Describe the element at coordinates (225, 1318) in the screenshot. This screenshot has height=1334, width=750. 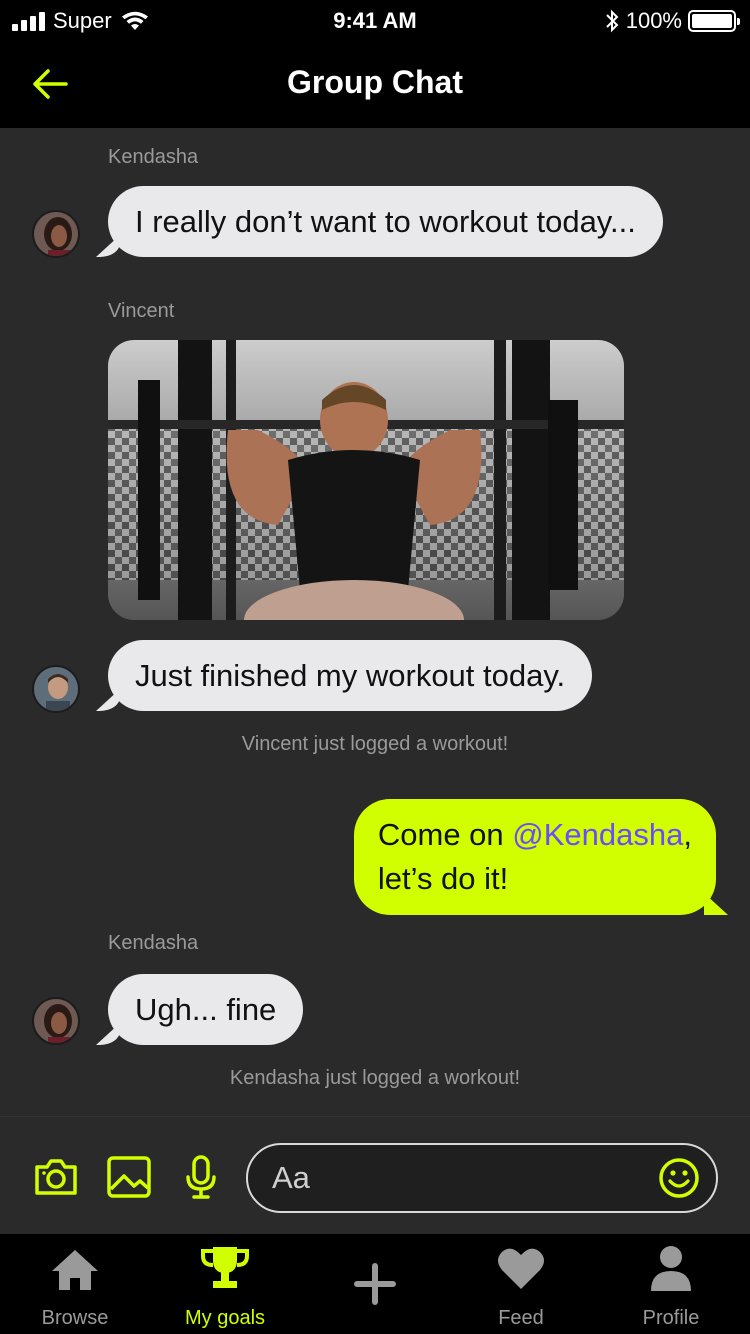
I see `tab-label: My goals` at that location.